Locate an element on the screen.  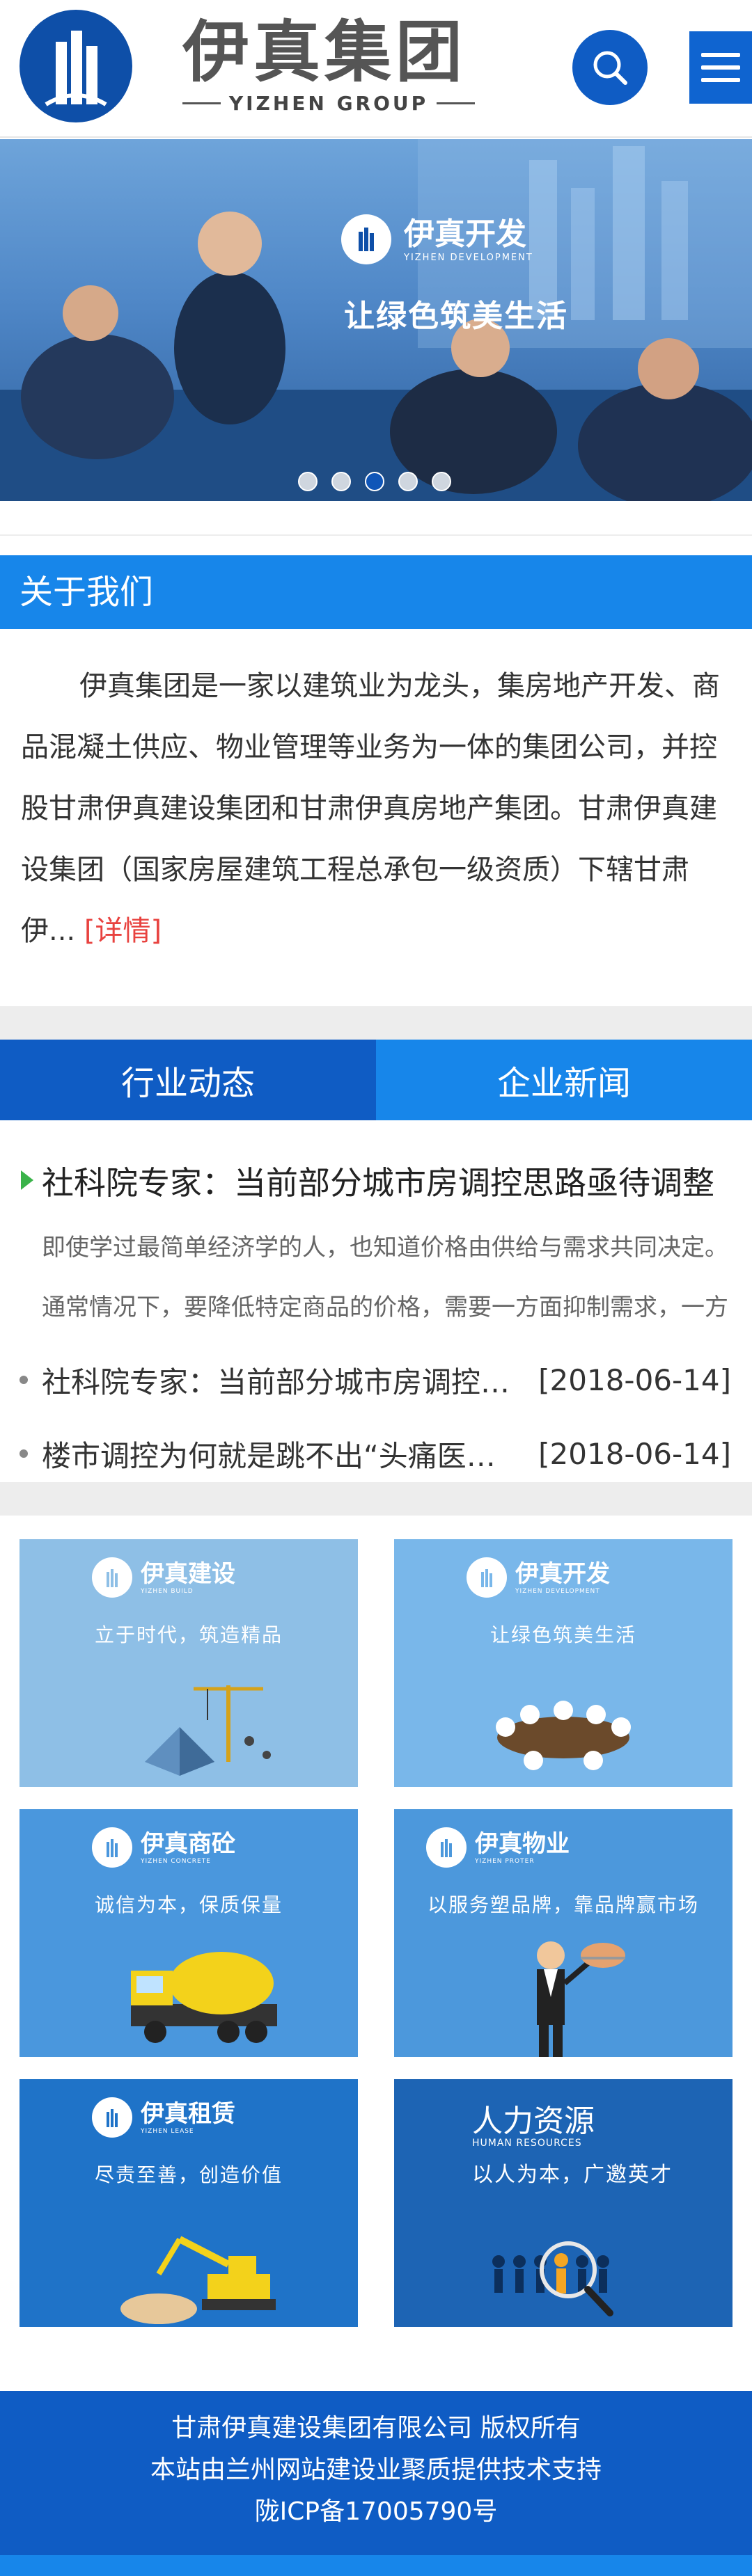
search-button is located at coordinates (610, 67).